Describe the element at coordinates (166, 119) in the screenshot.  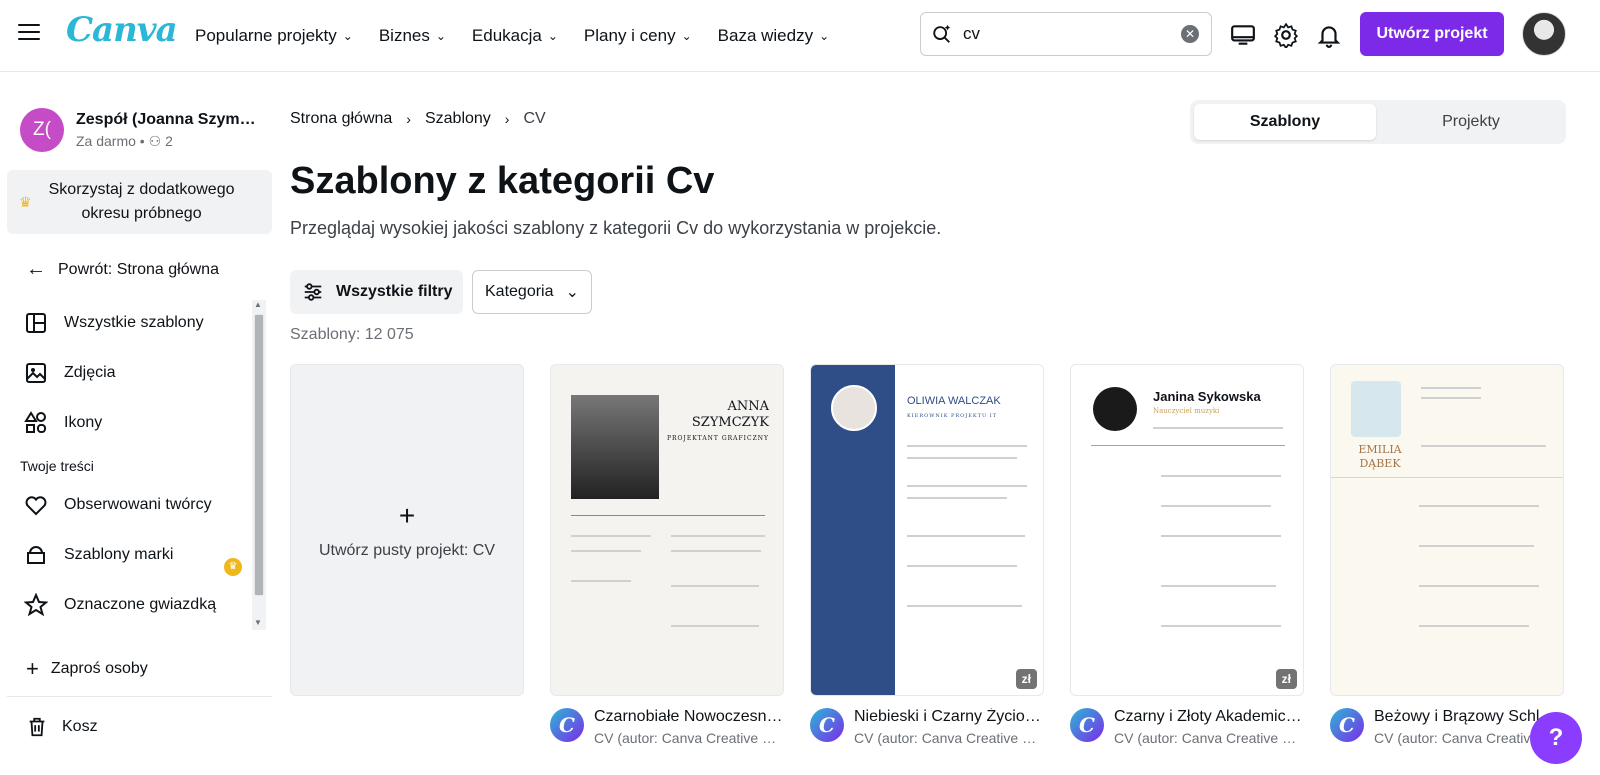
I see `team-name: Zespół (Joanna Szymańska)` at that location.